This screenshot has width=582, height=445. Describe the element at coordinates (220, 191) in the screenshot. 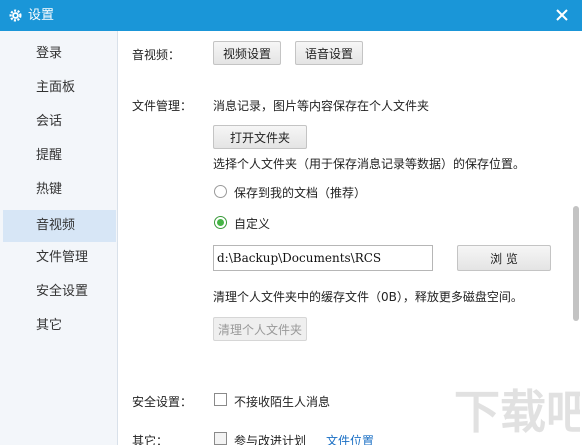

I see `save-to-documents-radio` at that location.